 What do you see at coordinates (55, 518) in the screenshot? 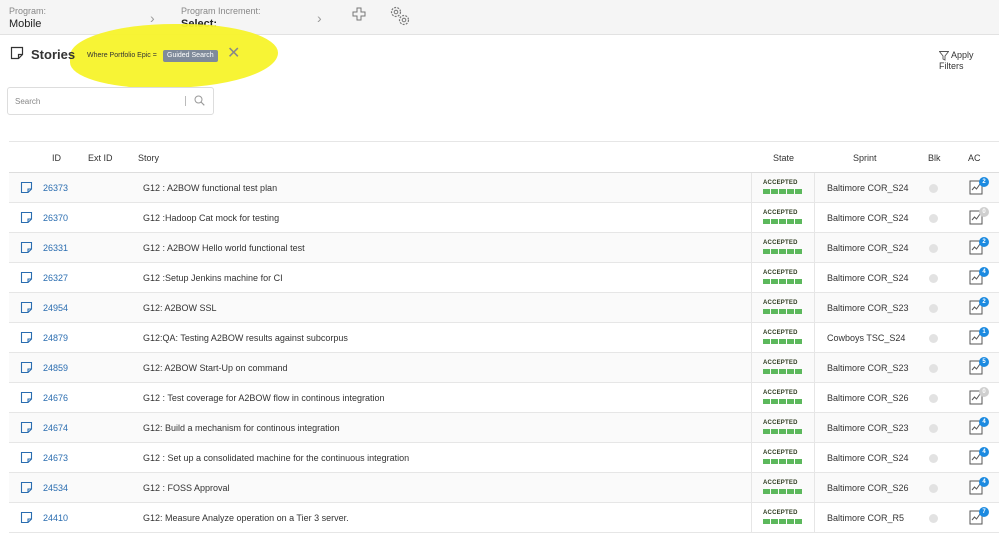
I see `story-id-link: 24410` at bounding box center [55, 518].